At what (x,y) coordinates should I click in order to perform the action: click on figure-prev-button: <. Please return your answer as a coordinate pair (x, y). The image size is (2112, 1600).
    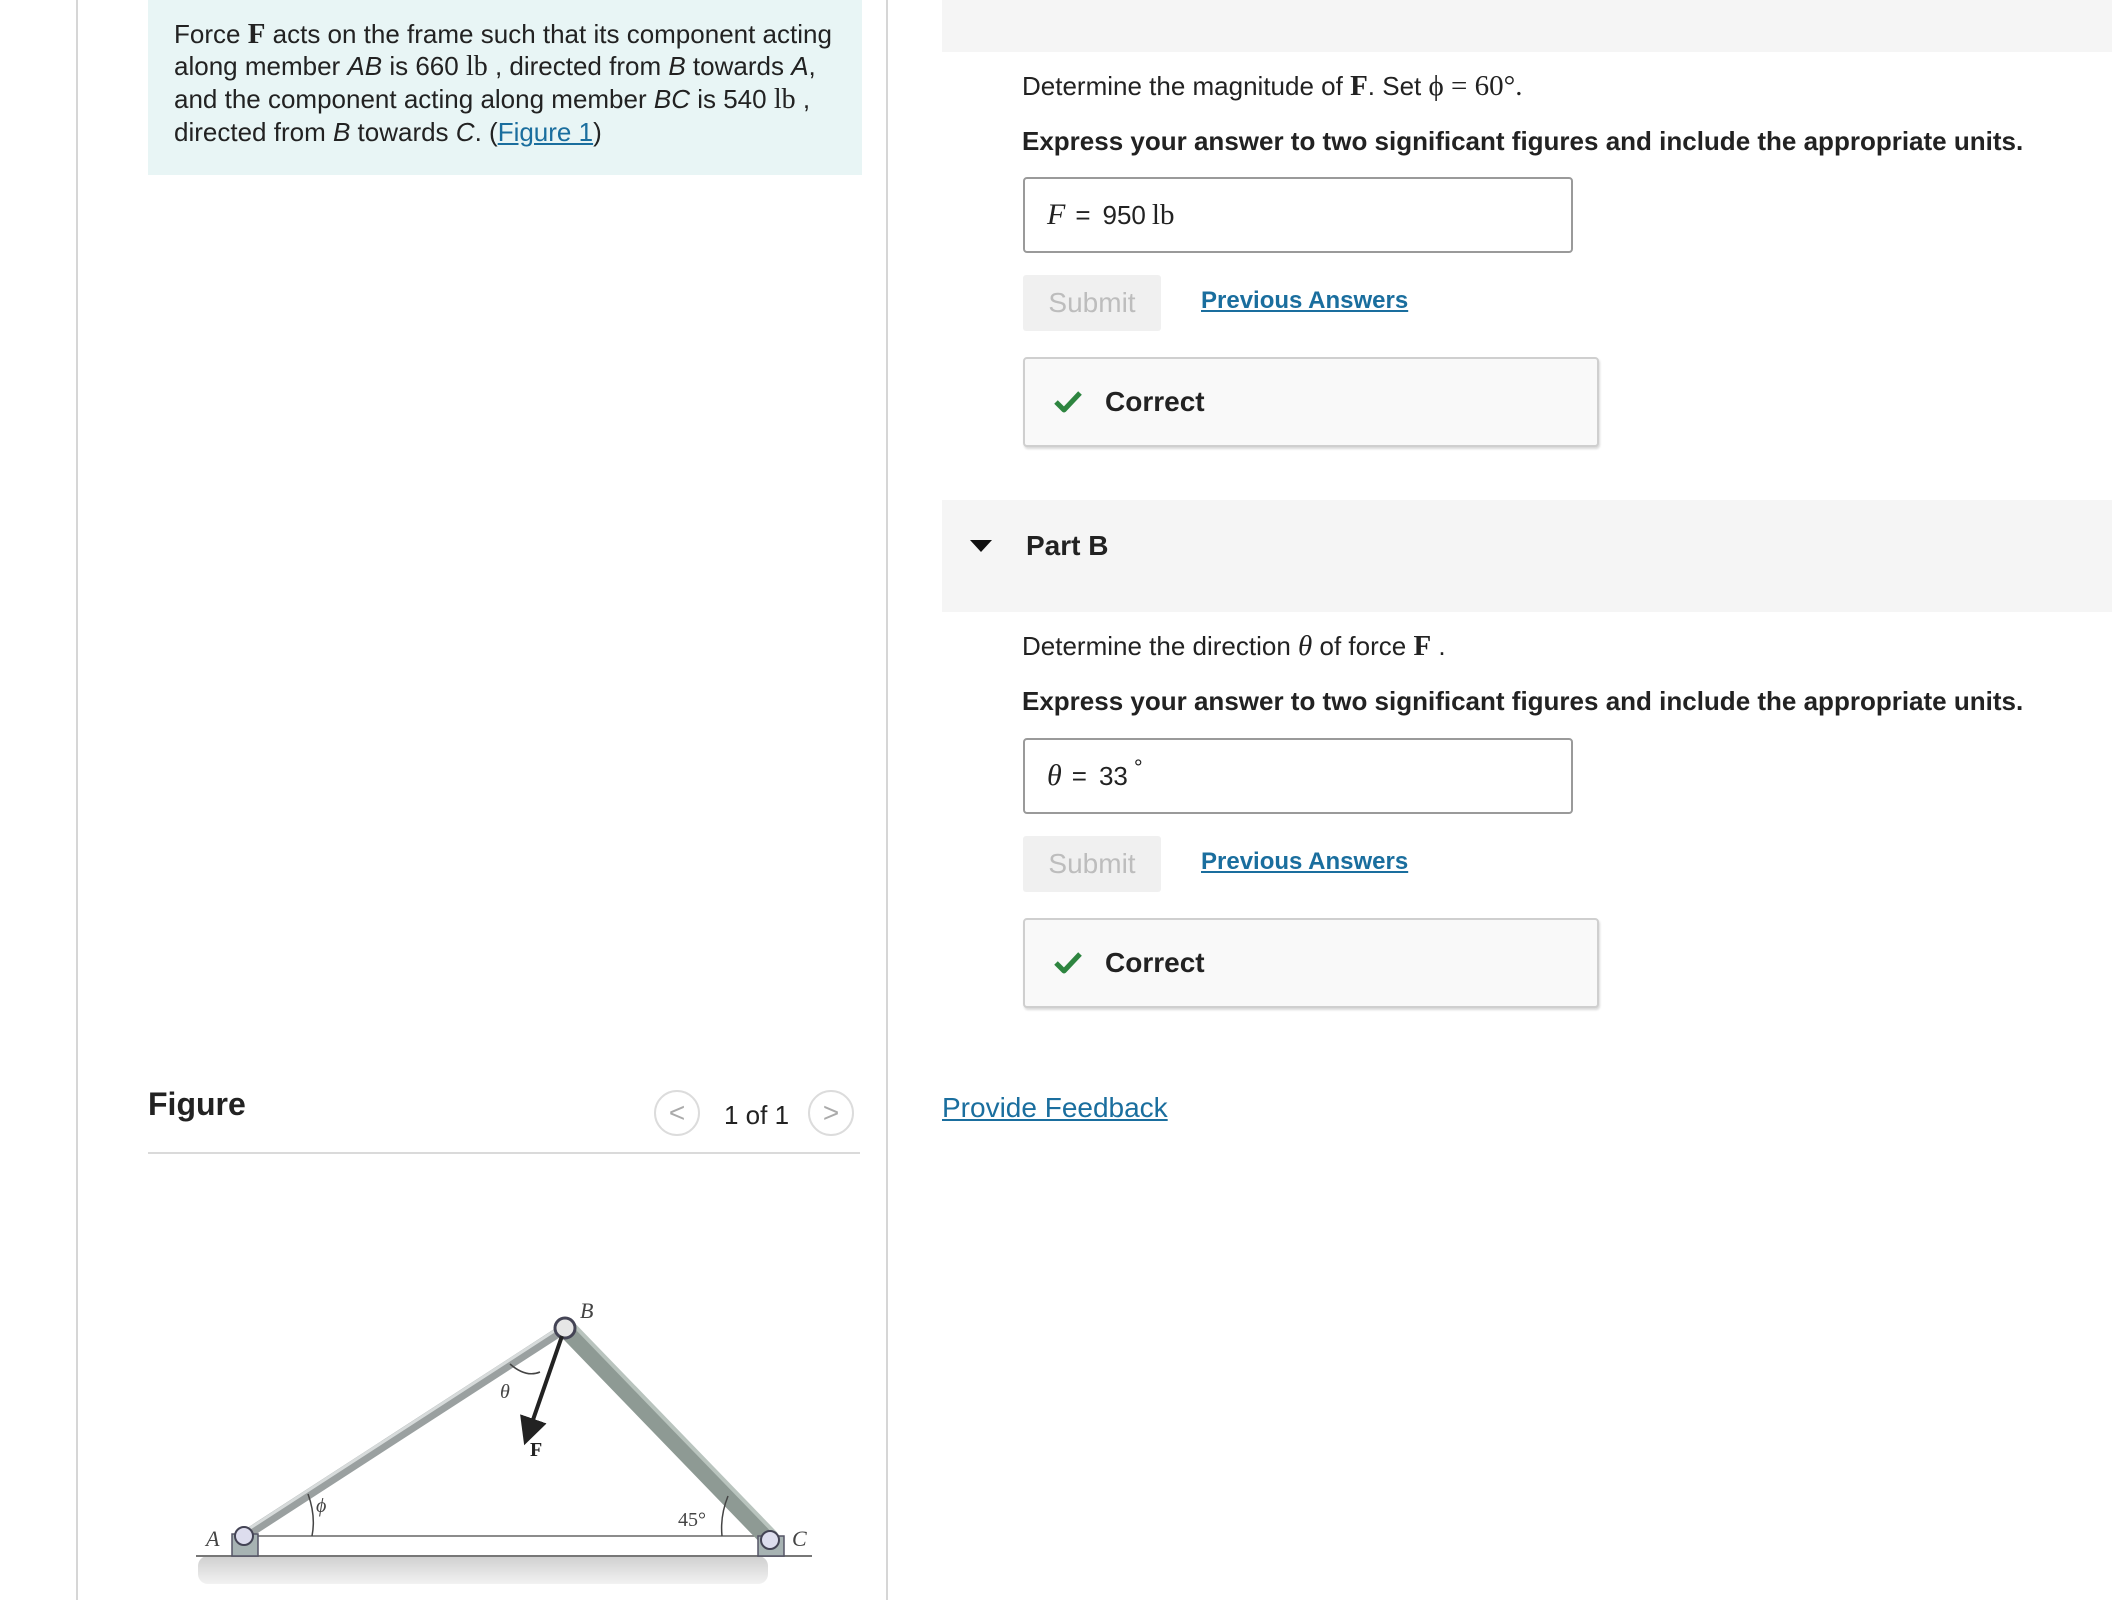
    Looking at the image, I should click on (677, 1113).